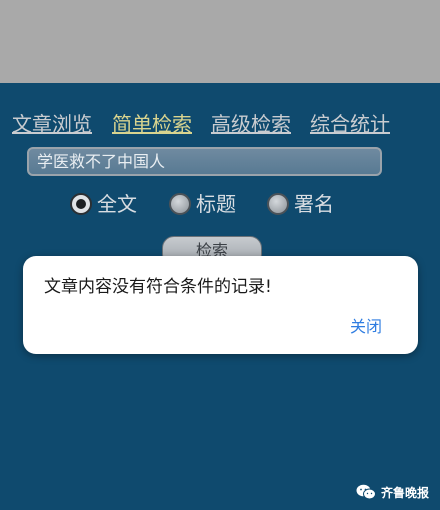 The height and width of the screenshot is (510, 440). Describe the element at coordinates (366, 492) in the screenshot. I see `wechat-icon` at that location.